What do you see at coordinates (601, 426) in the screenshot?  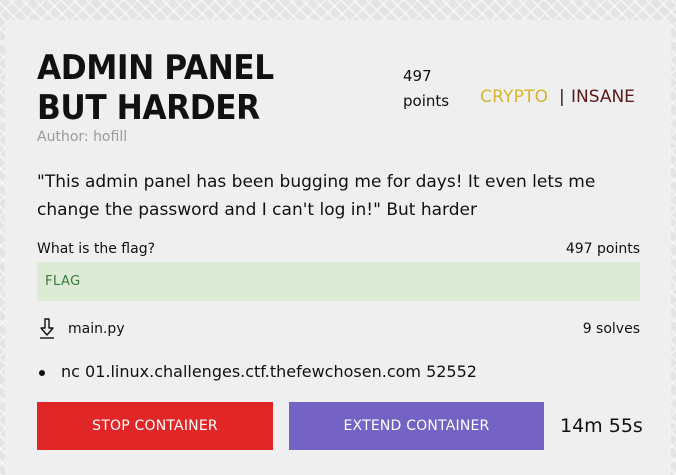 I see `container-timer: 14m 55s` at bounding box center [601, 426].